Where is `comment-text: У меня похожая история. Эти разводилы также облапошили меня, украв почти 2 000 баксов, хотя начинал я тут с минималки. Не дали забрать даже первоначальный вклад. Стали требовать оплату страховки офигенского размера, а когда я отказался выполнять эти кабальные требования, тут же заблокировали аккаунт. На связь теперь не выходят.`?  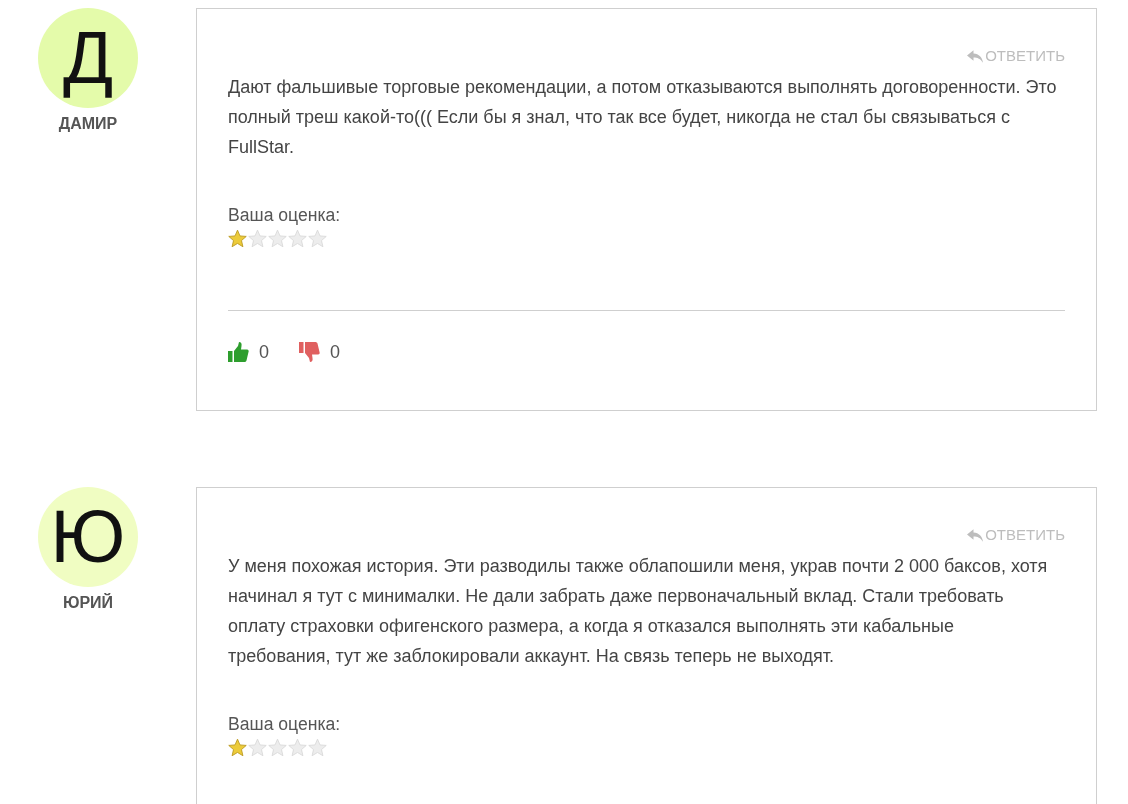
comment-text: У меня похожая история. Эти разводилы также облапошили меня, украв почти 2 000 баксов, хотя начинал я тут с минималки. Не дали забрать даже первоначальный вклад. Стали требовать оплату страховки офигенского размера, а когда я отказался выполнять эти кабальные требования, тут же заблокировали аккаунт. На связь теперь не выходят. is located at coordinates (638, 611).